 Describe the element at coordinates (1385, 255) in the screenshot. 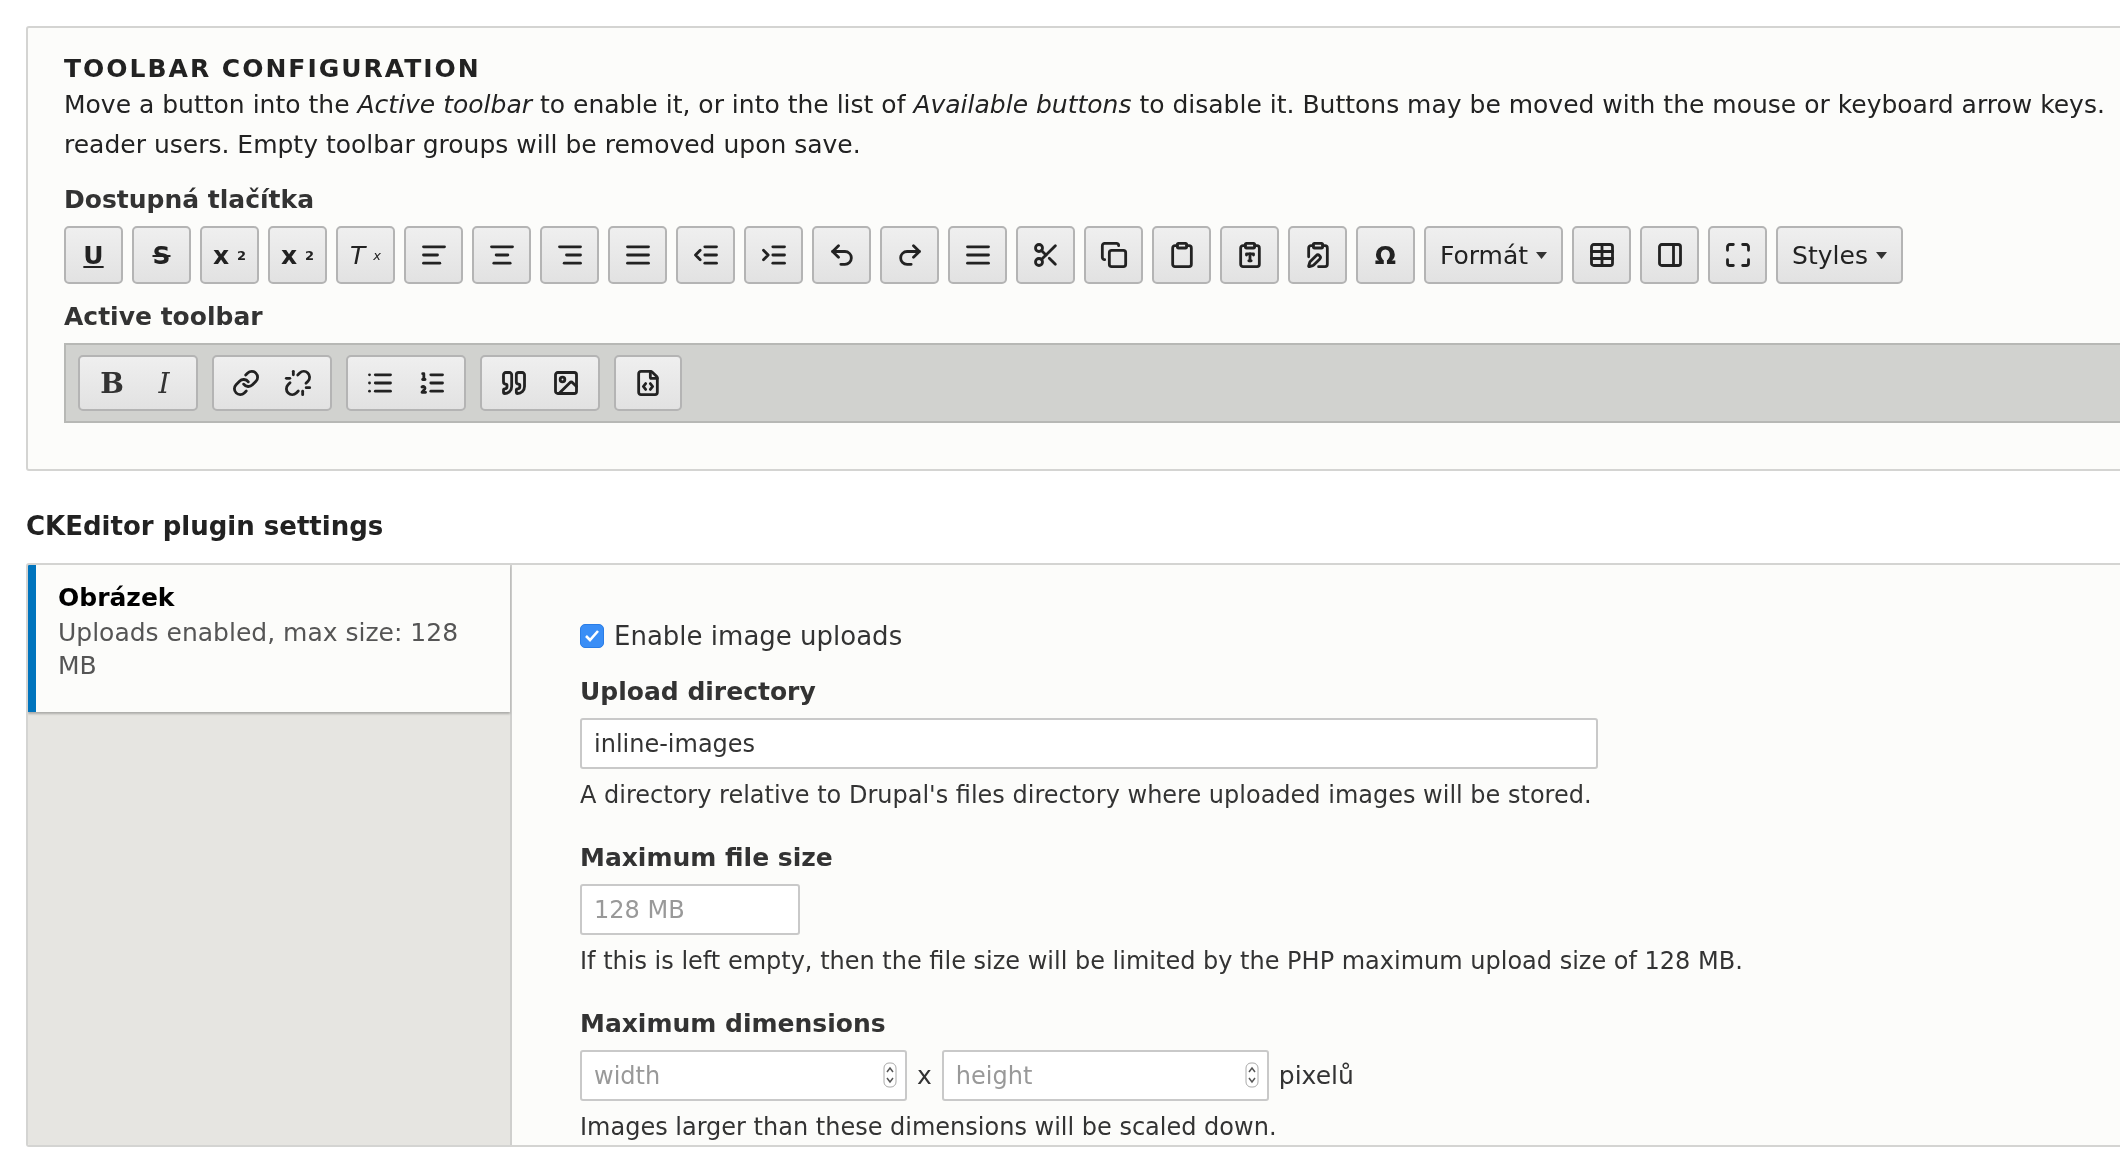

I see `special-character-button: Ω` at that location.